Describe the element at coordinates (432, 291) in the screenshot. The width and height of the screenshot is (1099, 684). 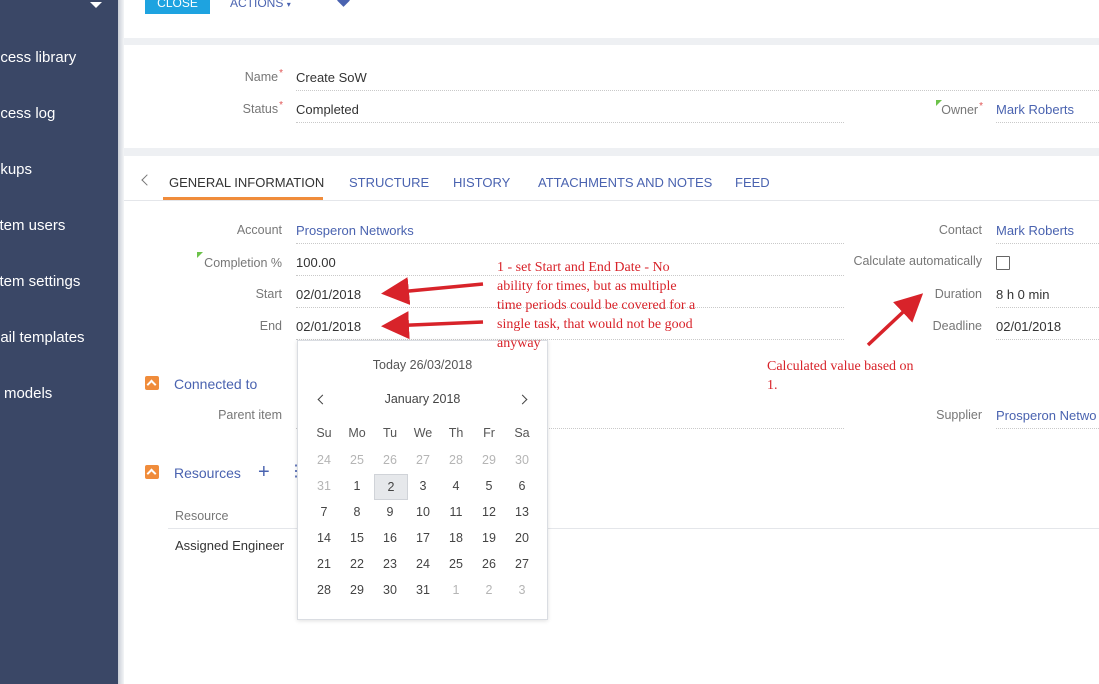
I see `arrow-to-start` at that location.